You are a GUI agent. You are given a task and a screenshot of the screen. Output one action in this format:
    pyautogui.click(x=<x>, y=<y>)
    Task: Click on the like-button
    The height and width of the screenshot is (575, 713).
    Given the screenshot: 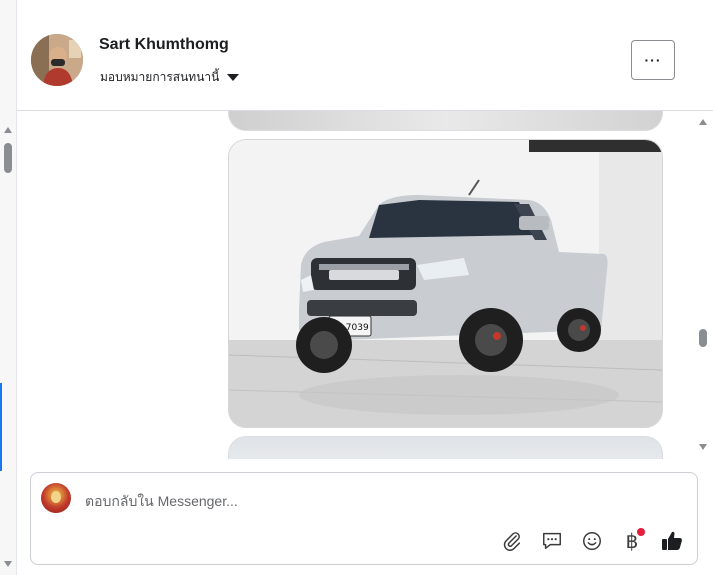 What is the action you would take?
    pyautogui.click(x=672, y=541)
    